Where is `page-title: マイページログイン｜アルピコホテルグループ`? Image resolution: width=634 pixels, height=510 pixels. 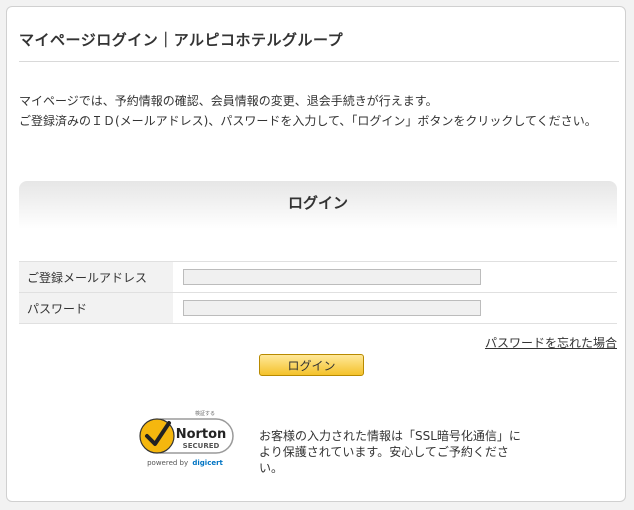 page-title: マイページログイン｜アルピコホテルグループ is located at coordinates (181, 40).